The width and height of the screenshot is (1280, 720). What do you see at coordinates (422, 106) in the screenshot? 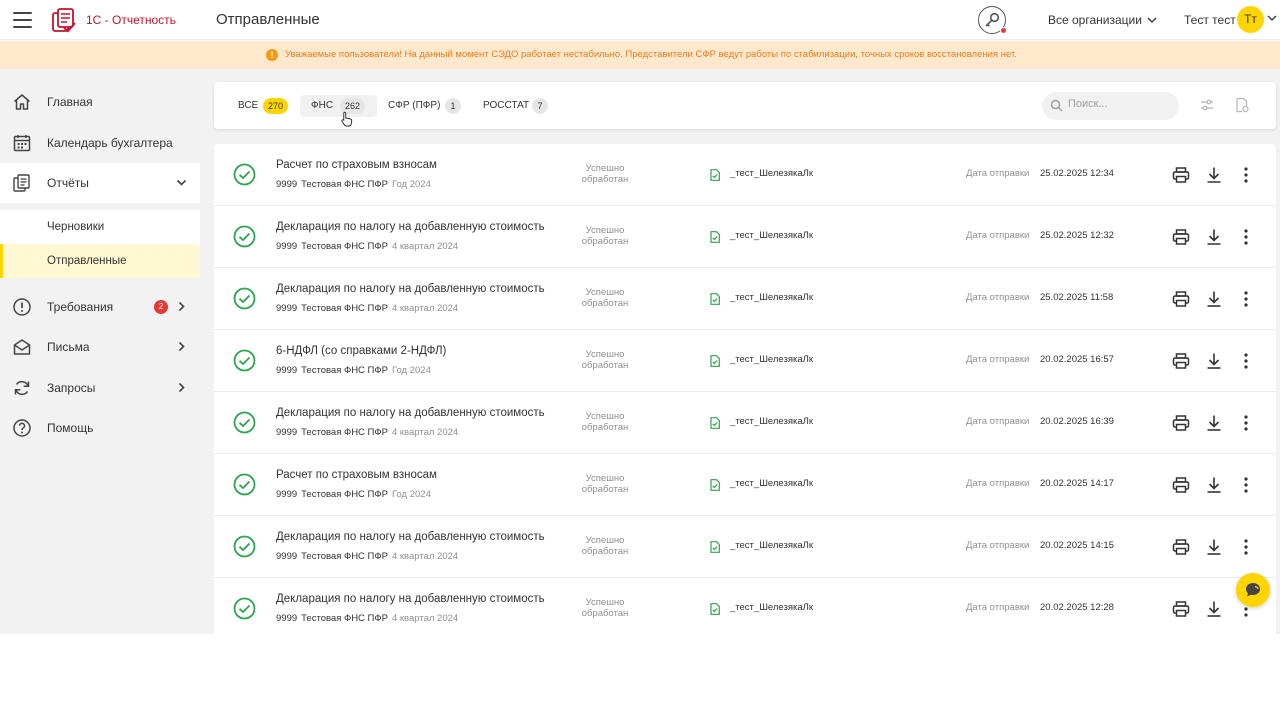
I see `tab-sfr: СФР (ПФР) 1` at bounding box center [422, 106].